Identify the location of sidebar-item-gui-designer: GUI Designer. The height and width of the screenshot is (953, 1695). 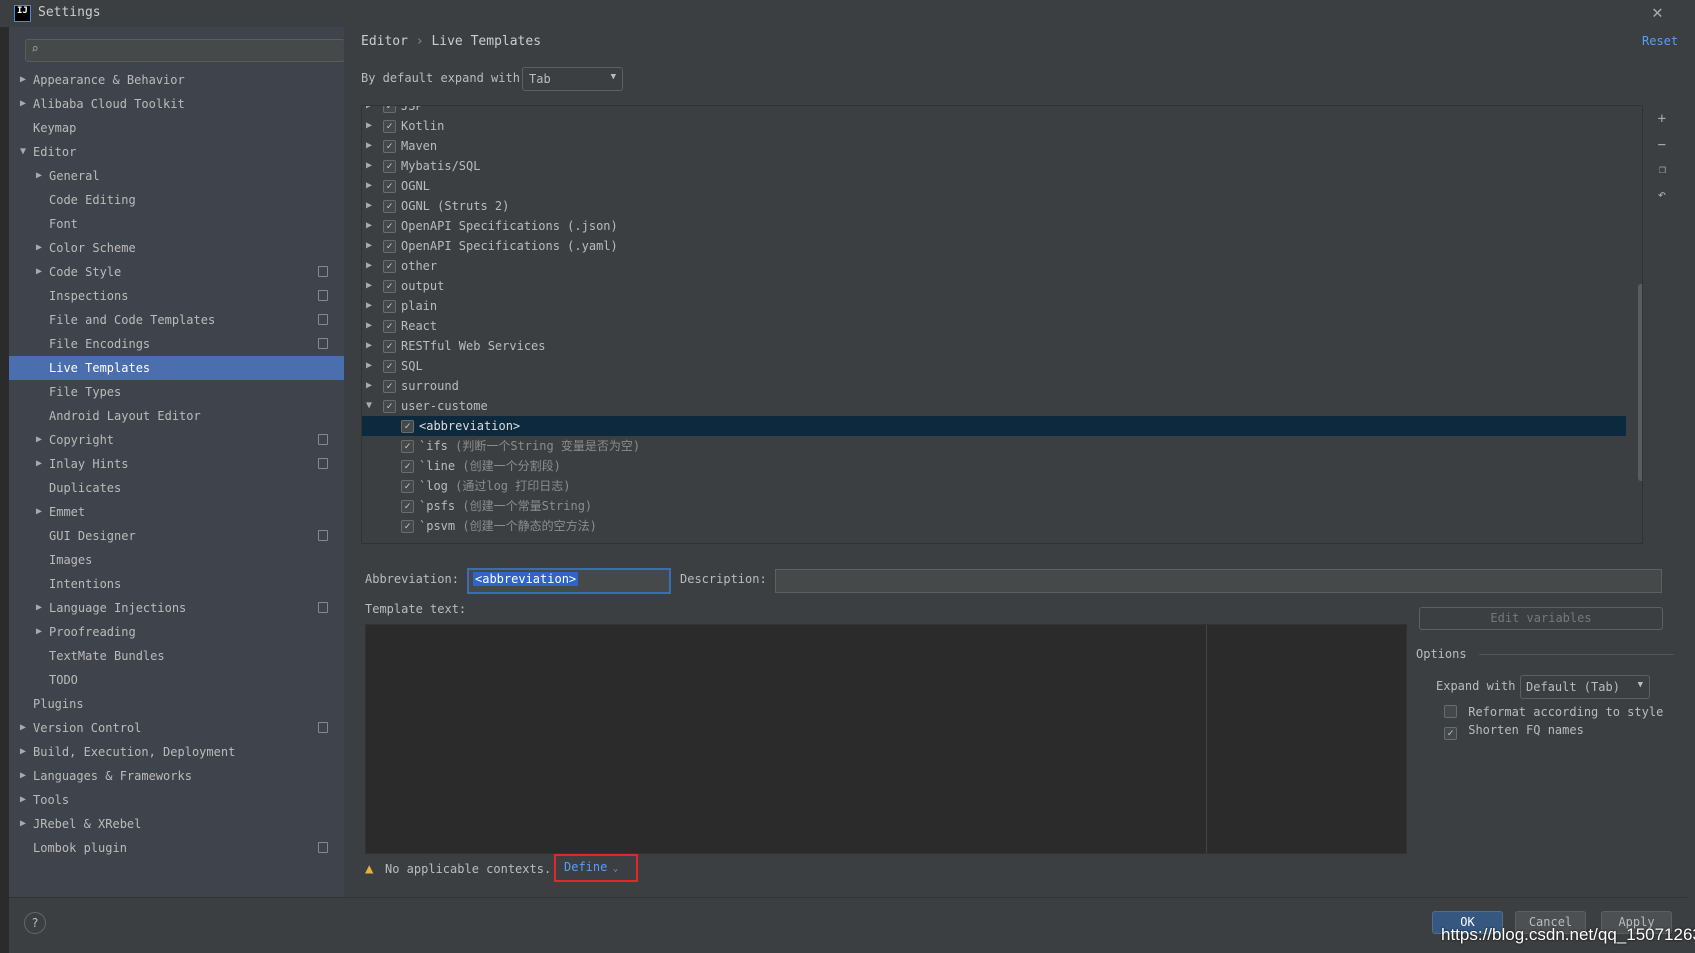
(176, 536).